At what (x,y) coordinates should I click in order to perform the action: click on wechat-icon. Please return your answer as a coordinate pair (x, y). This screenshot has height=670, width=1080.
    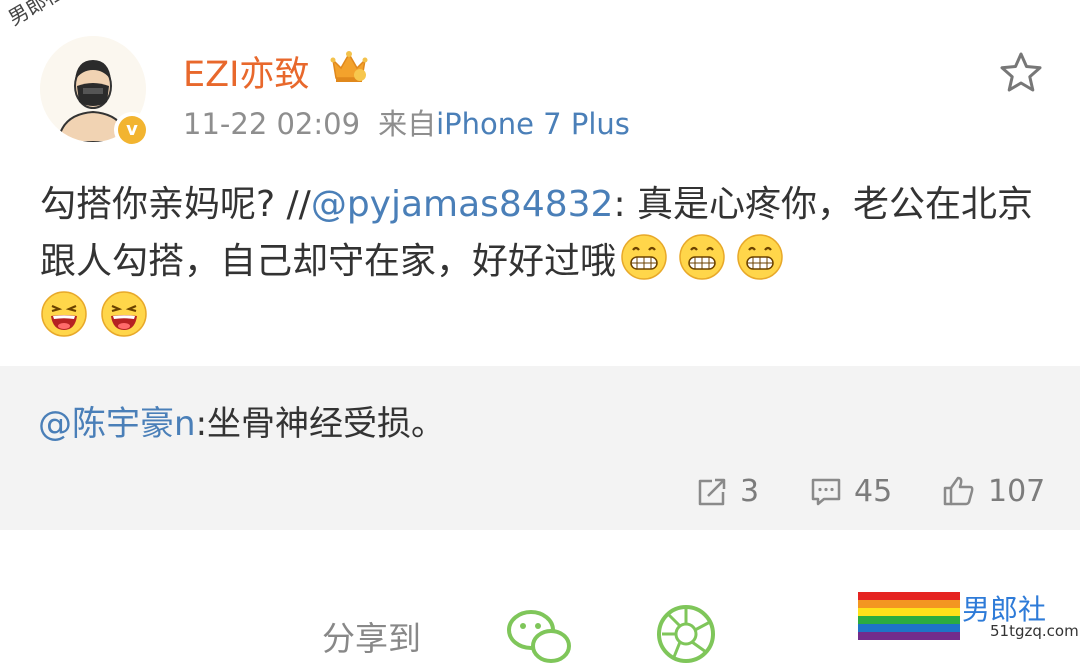
    Looking at the image, I should click on (539, 636).